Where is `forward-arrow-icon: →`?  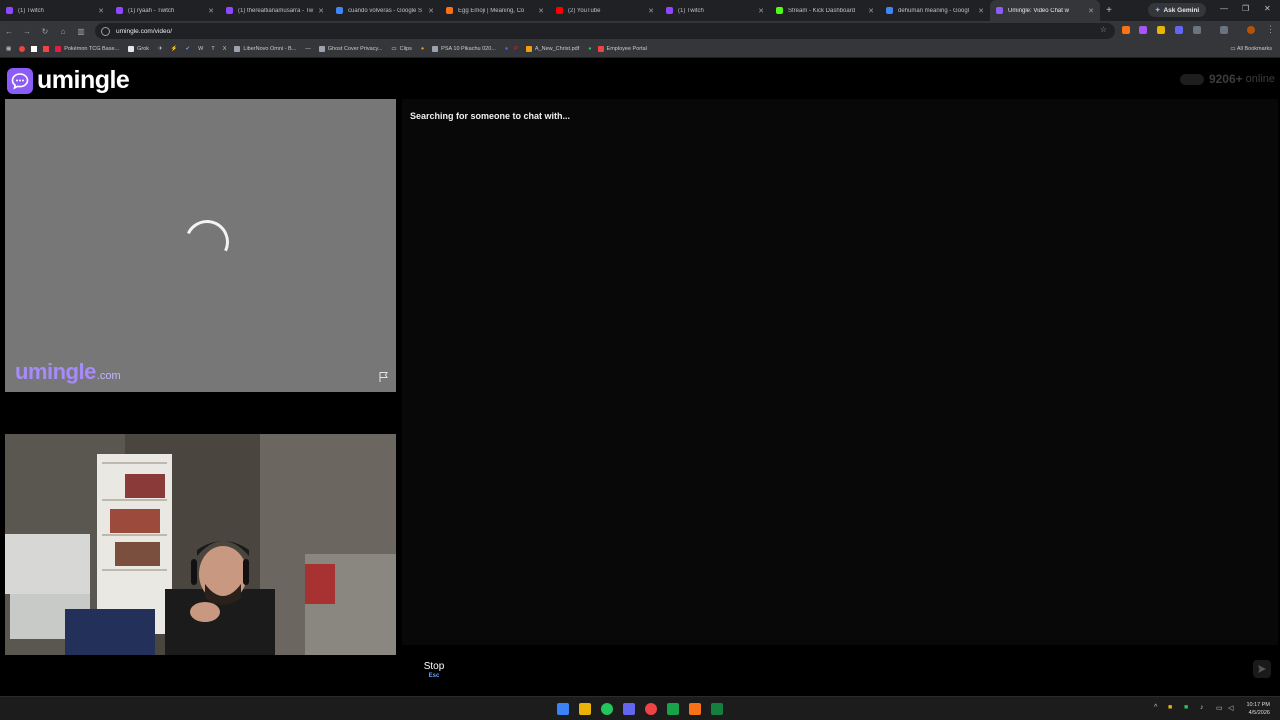 forward-arrow-icon: → is located at coordinates (27, 31).